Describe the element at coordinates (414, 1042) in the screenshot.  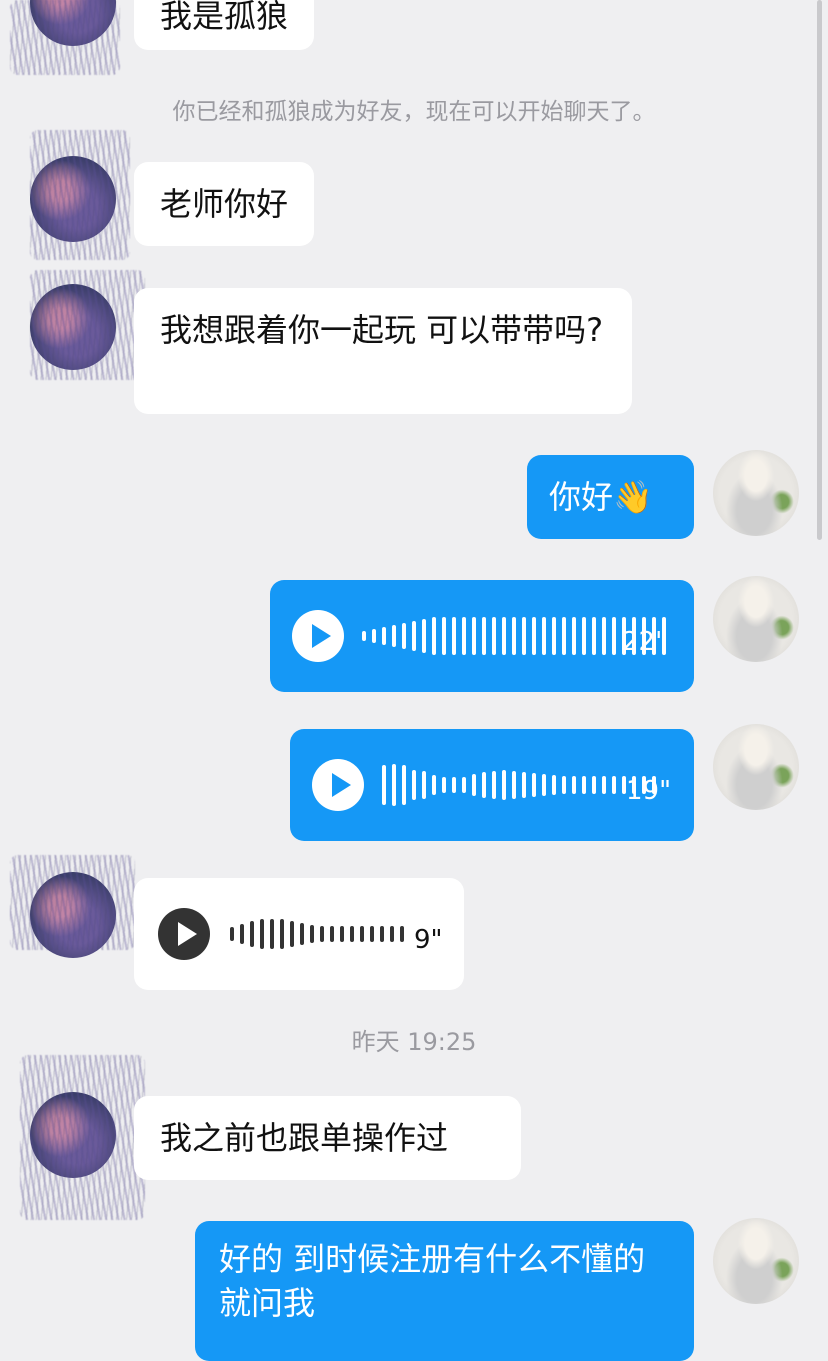
I see `timestamp-separator: 昨天 19:25` at that location.